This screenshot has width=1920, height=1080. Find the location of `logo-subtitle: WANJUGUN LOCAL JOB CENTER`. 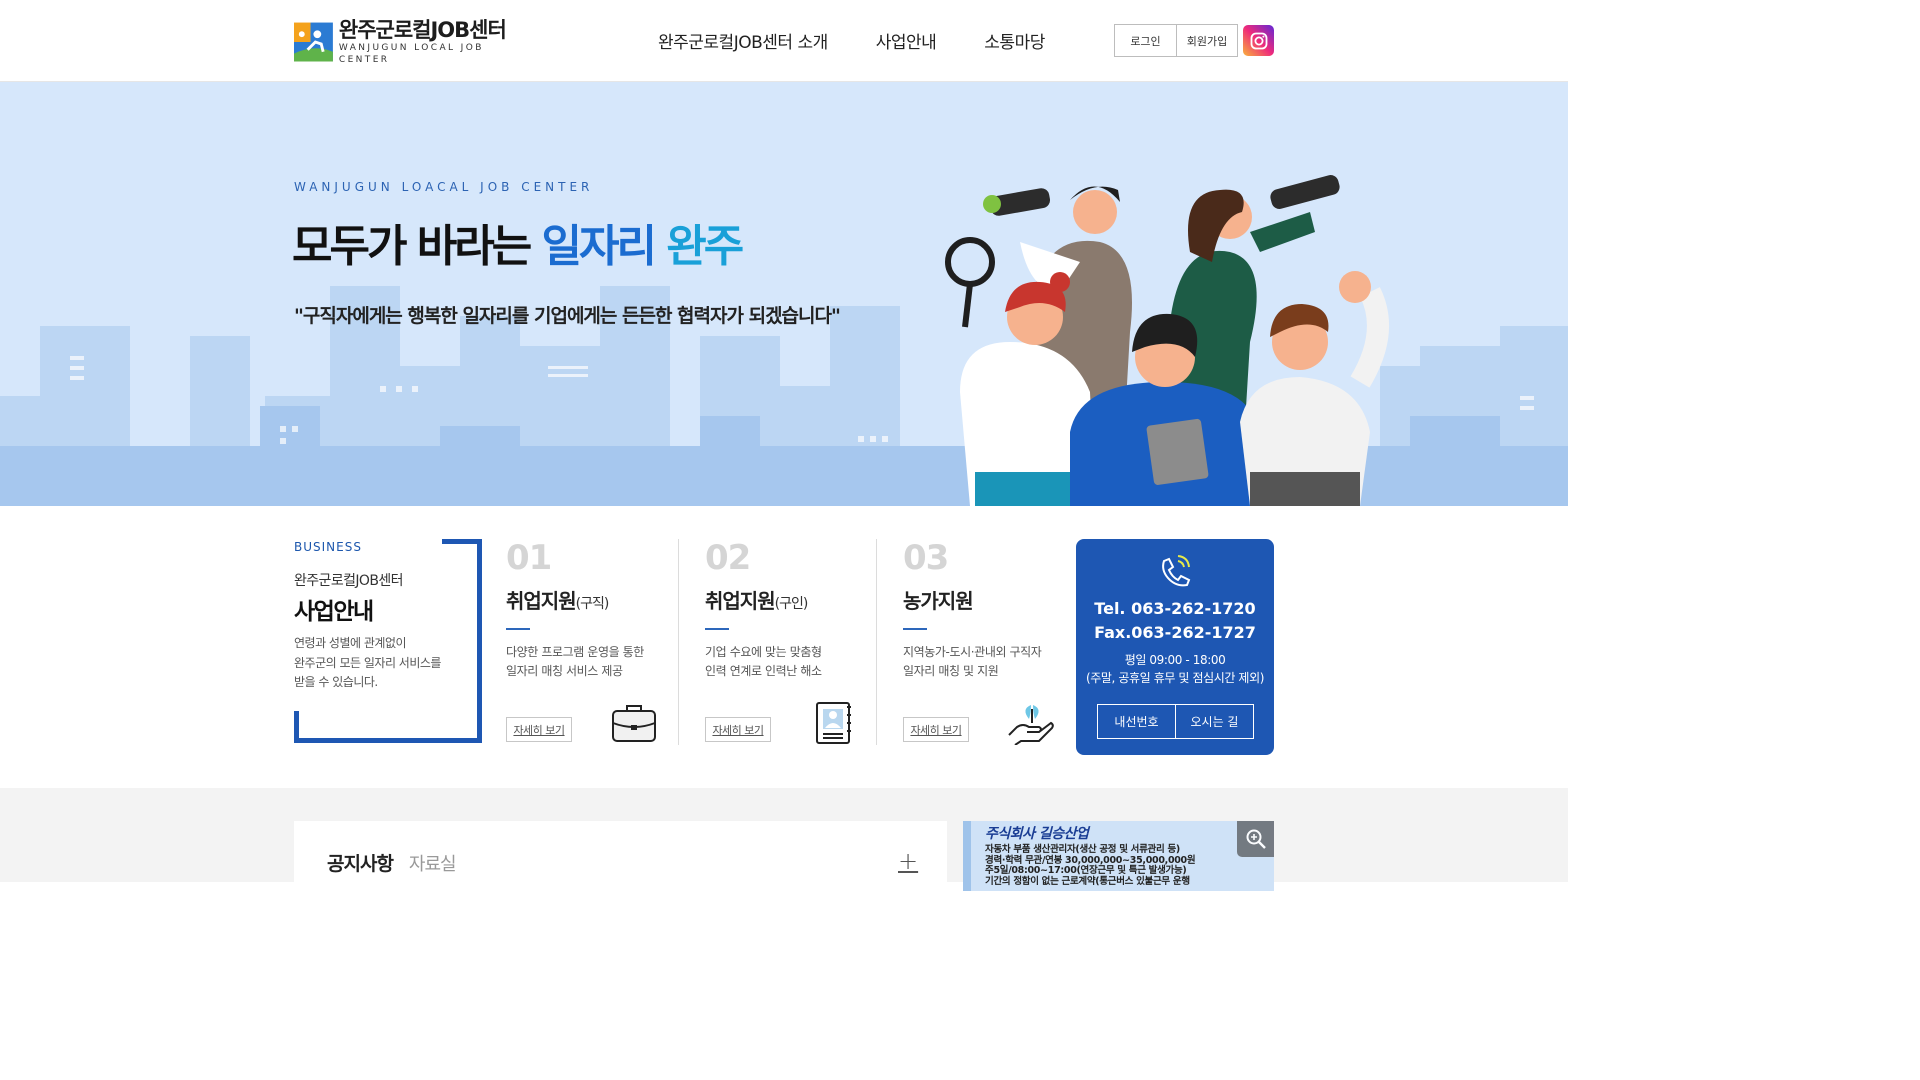

logo-subtitle: WANJUGUN LOCAL JOB CENTER is located at coordinates (411, 54).